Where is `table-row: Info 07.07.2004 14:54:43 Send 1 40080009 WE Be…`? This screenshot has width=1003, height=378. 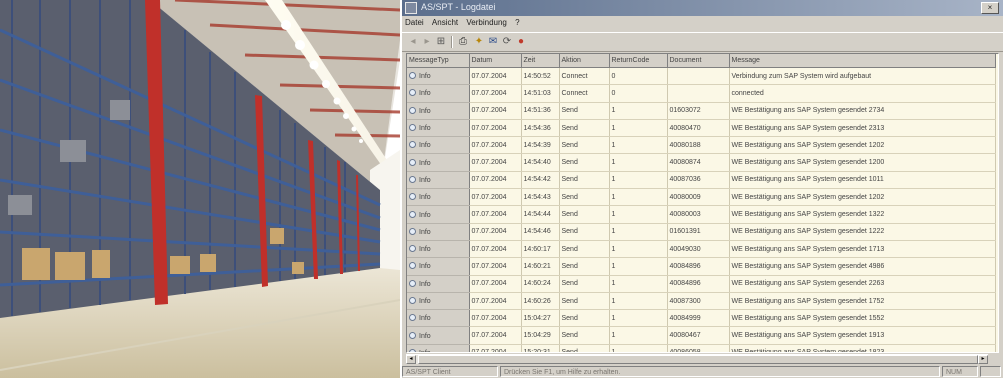
table-row: Info 07.07.2004 14:54:43 Send 1 40080009 WE Be… is located at coordinates (701, 197).